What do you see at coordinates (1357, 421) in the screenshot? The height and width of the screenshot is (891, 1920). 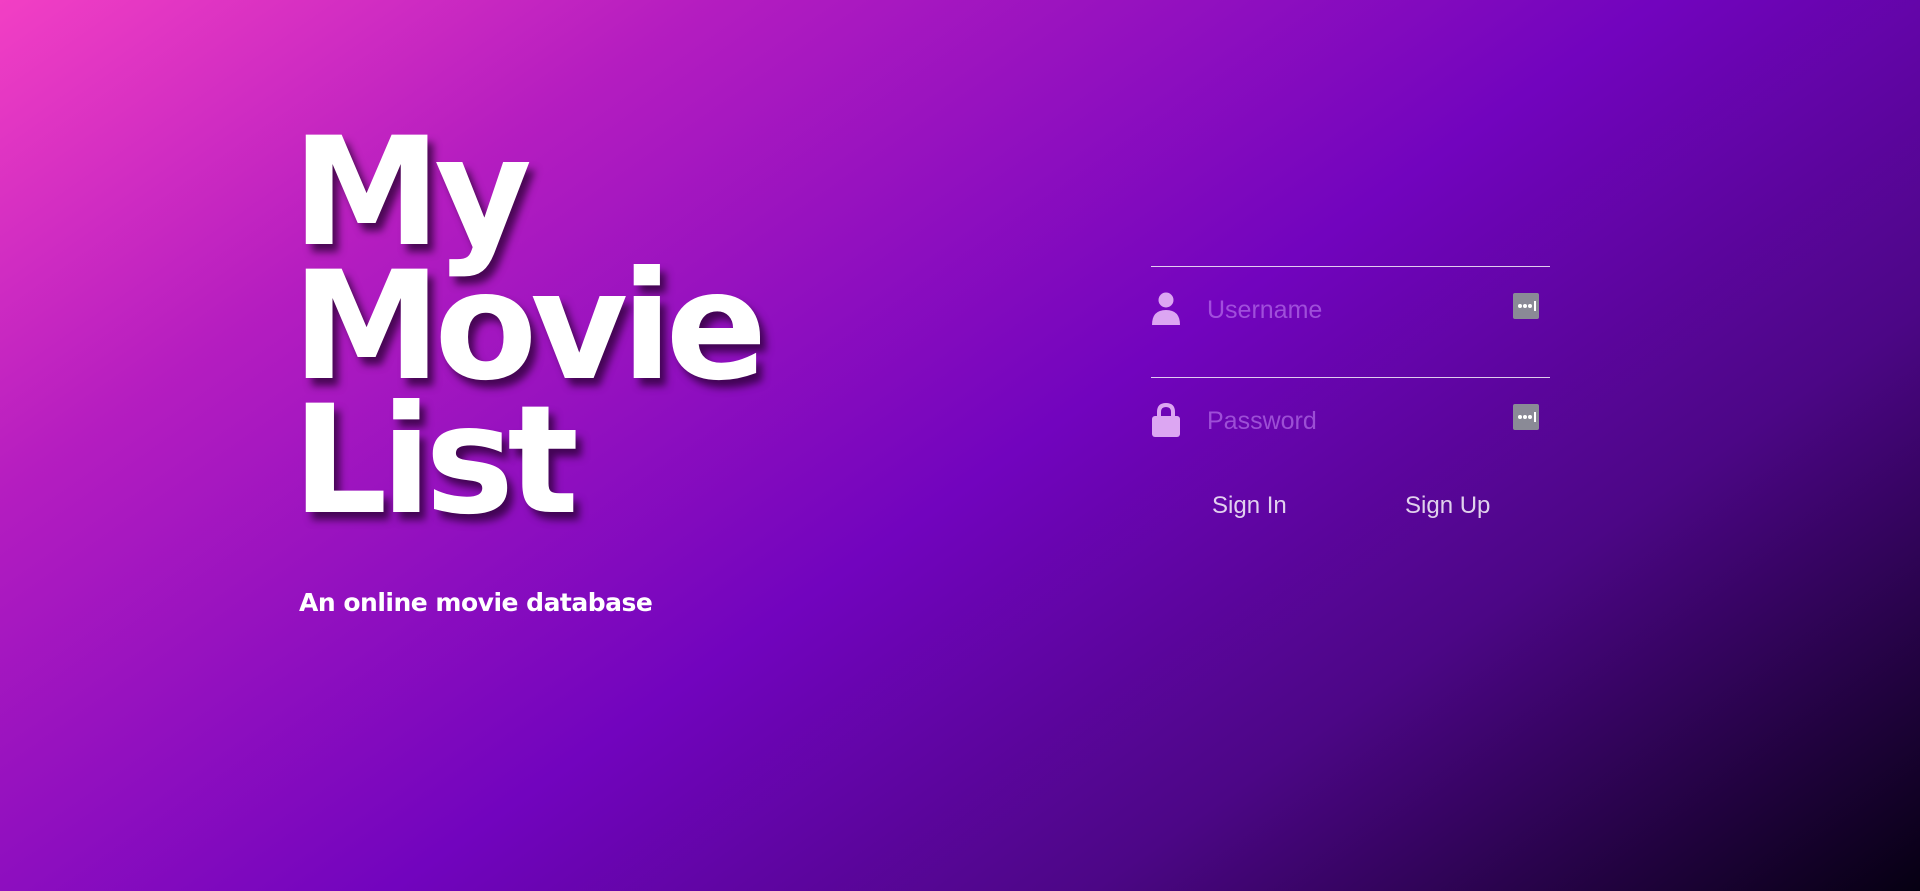 I see `password-input` at bounding box center [1357, 421].